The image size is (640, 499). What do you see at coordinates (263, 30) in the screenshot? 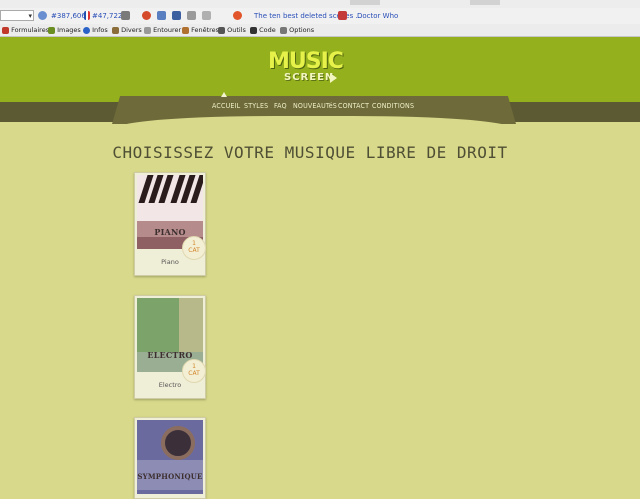
I see `menu-code: Code` at bounding box center [263, 30].